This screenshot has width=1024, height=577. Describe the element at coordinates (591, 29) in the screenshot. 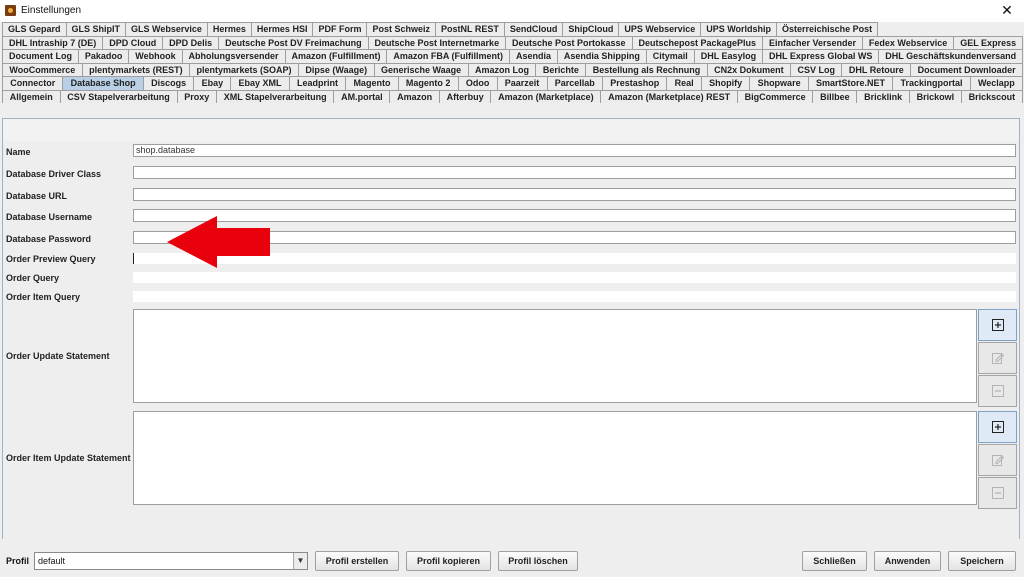

I see `tab-shipcloud: ShipCloud` at that location.